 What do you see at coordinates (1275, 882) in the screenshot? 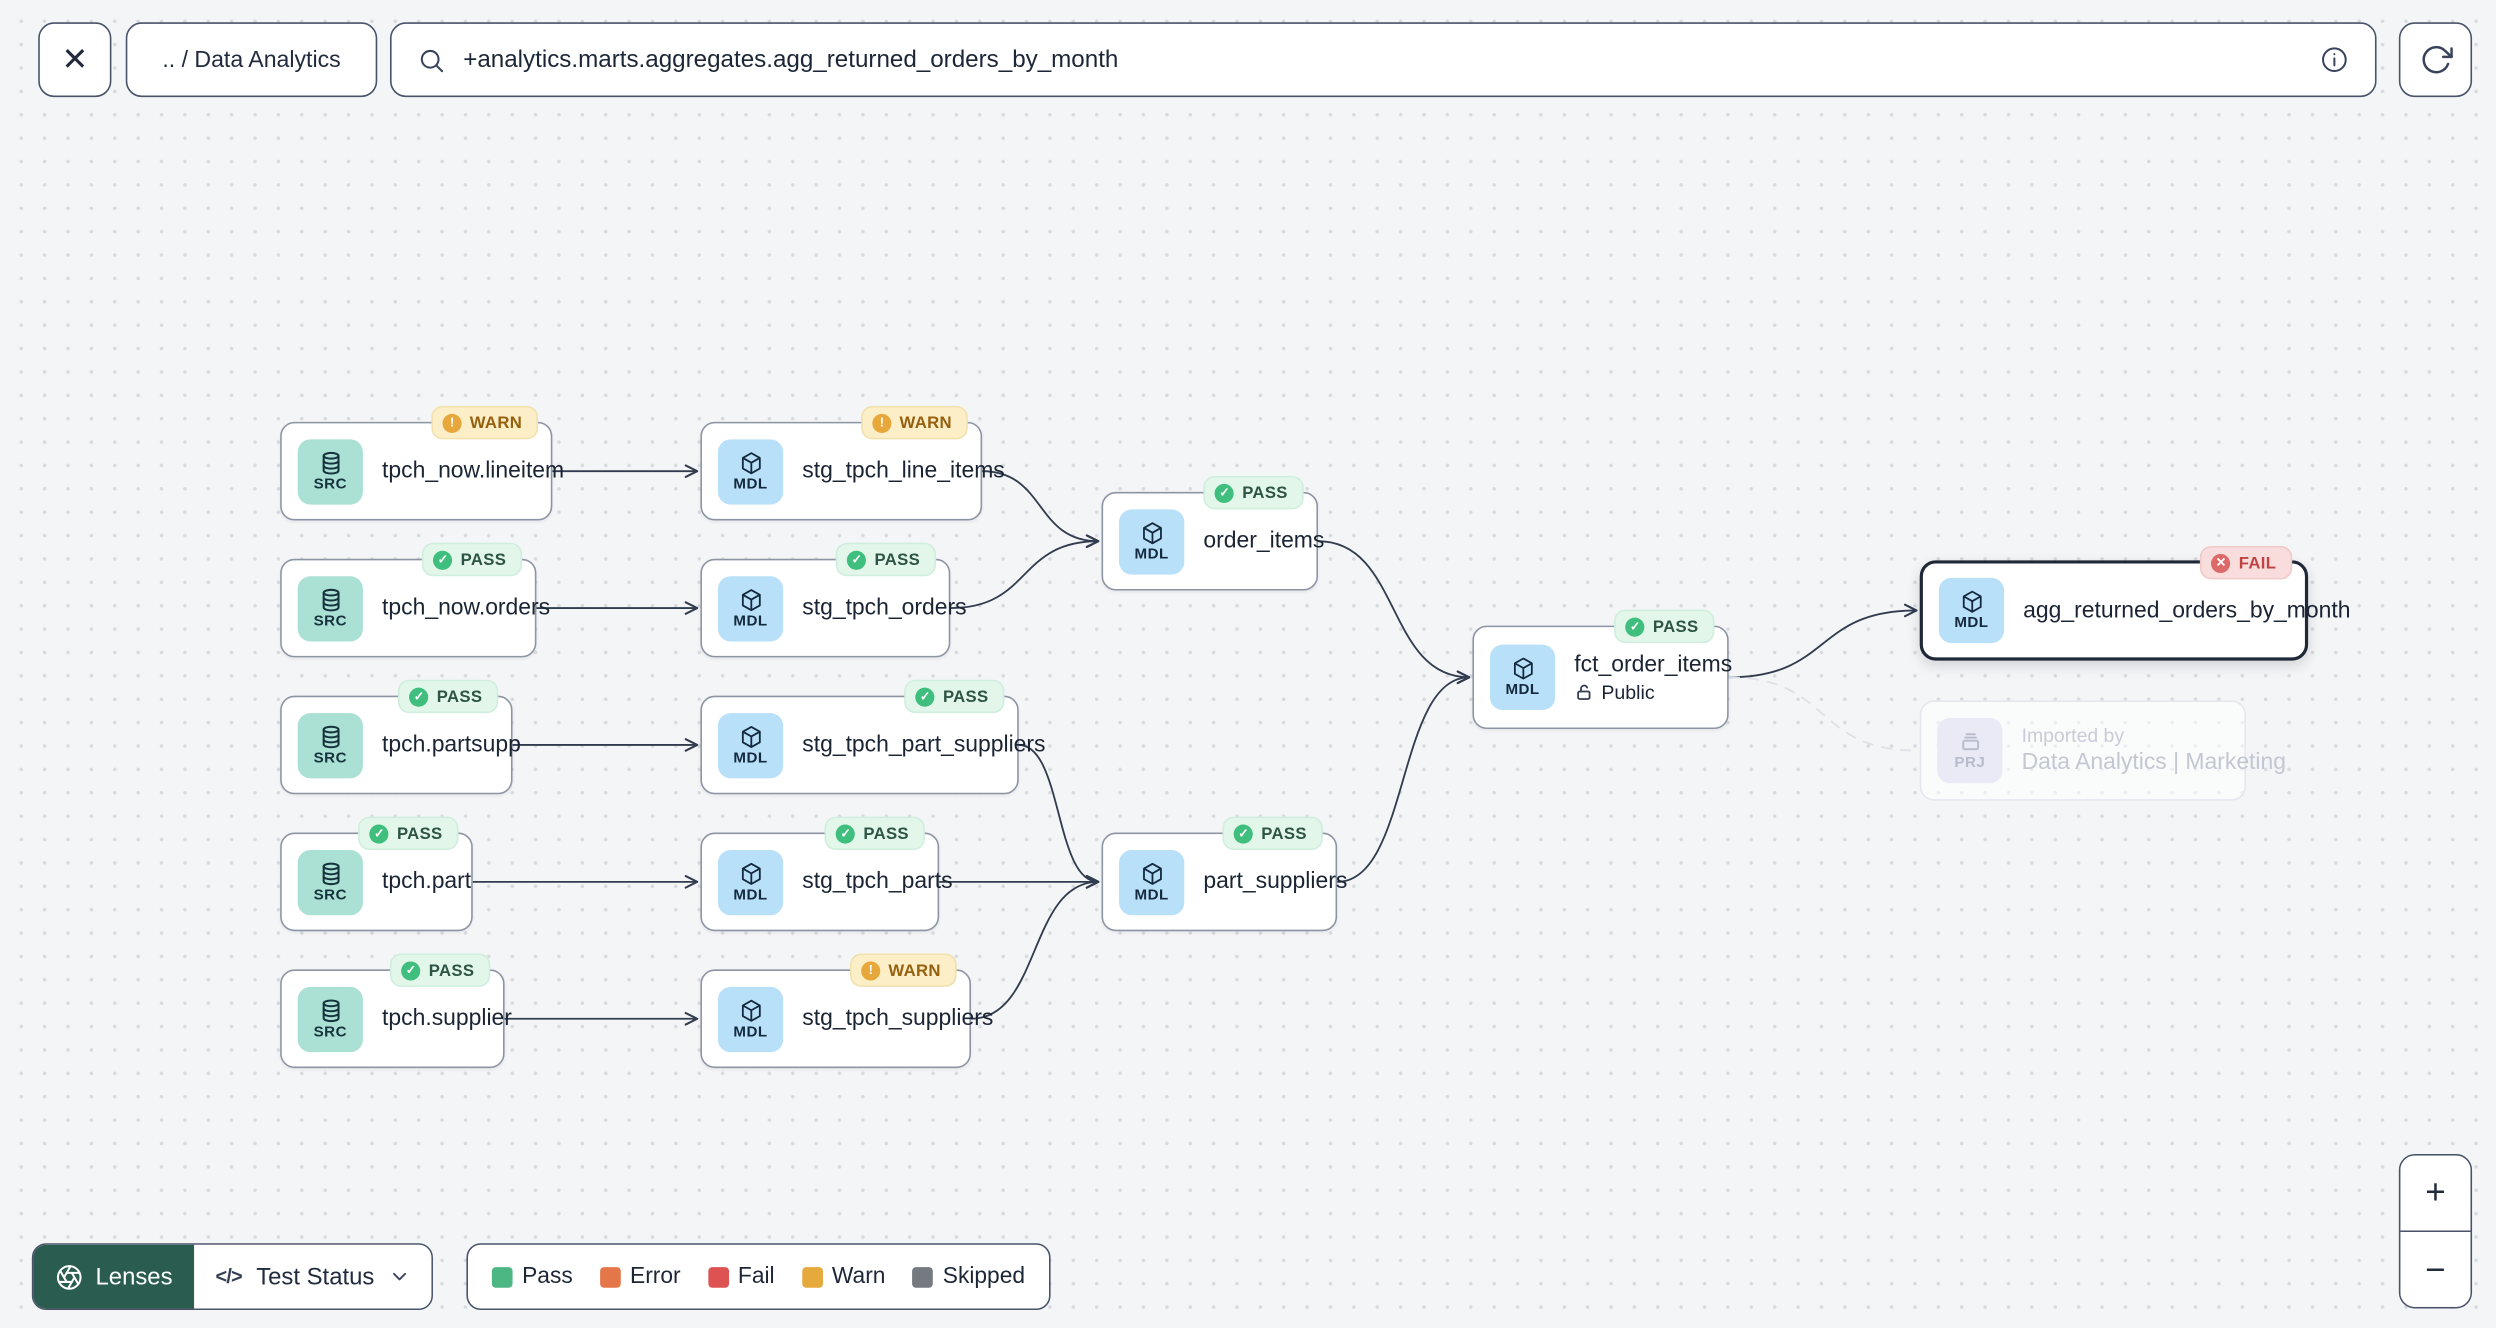
I see `node-title: part_suppliers` at bounding box center [1275, 882].